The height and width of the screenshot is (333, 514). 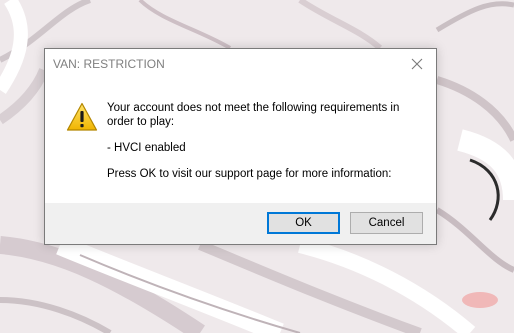 I want to click on dialog-footer: OK Cancel, so click(x=240, y=223).